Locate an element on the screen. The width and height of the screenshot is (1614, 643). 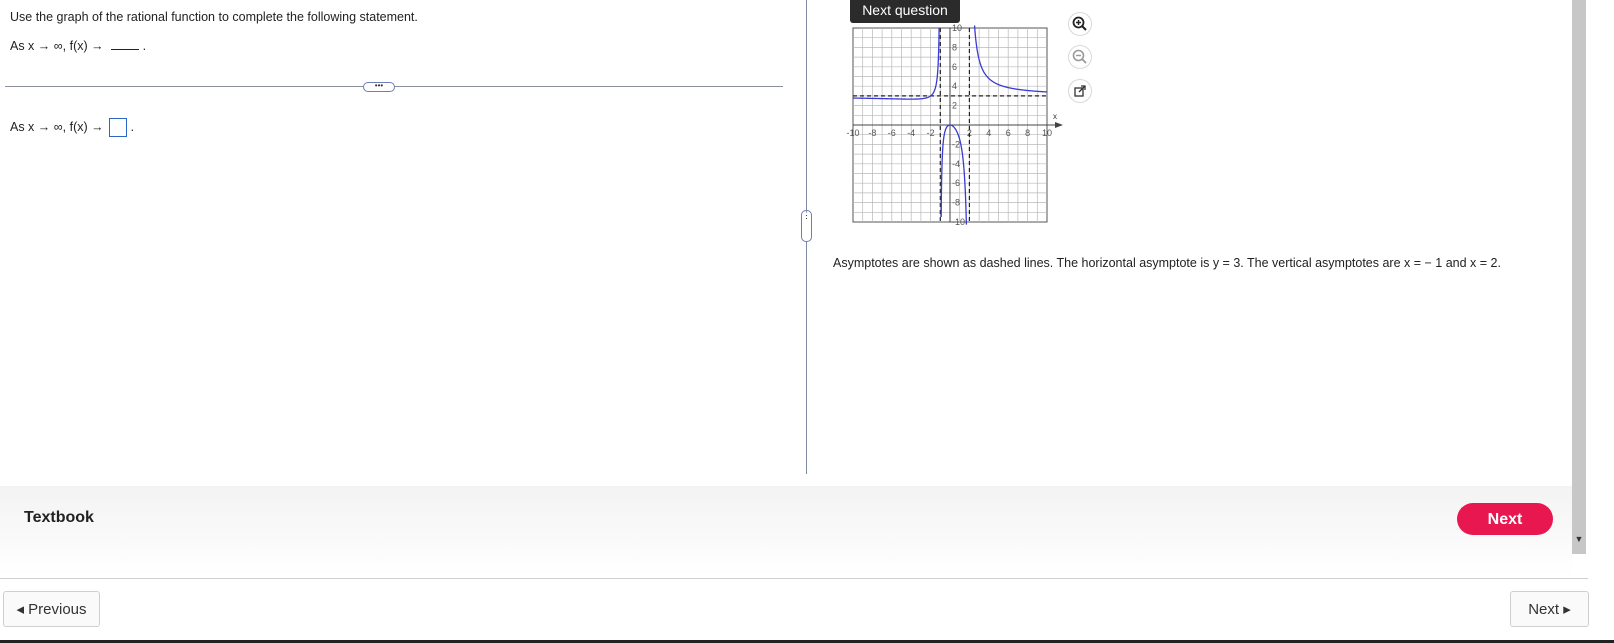
y-tick-label: 8 is located at coordinates (954, 47).